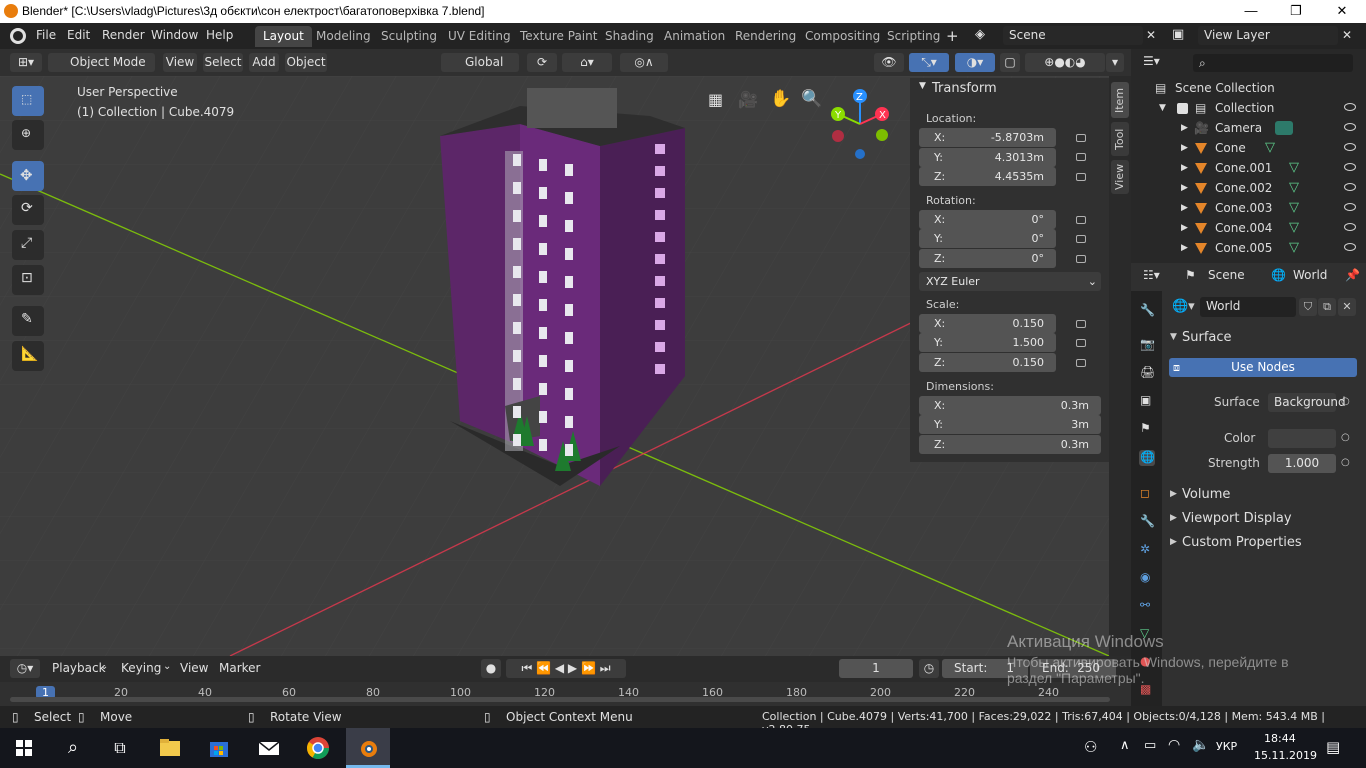 The image size is (1366, 768). Describe the element at coordinates (1302, 438) in the screenshot. I see `color-swatch` at that location.